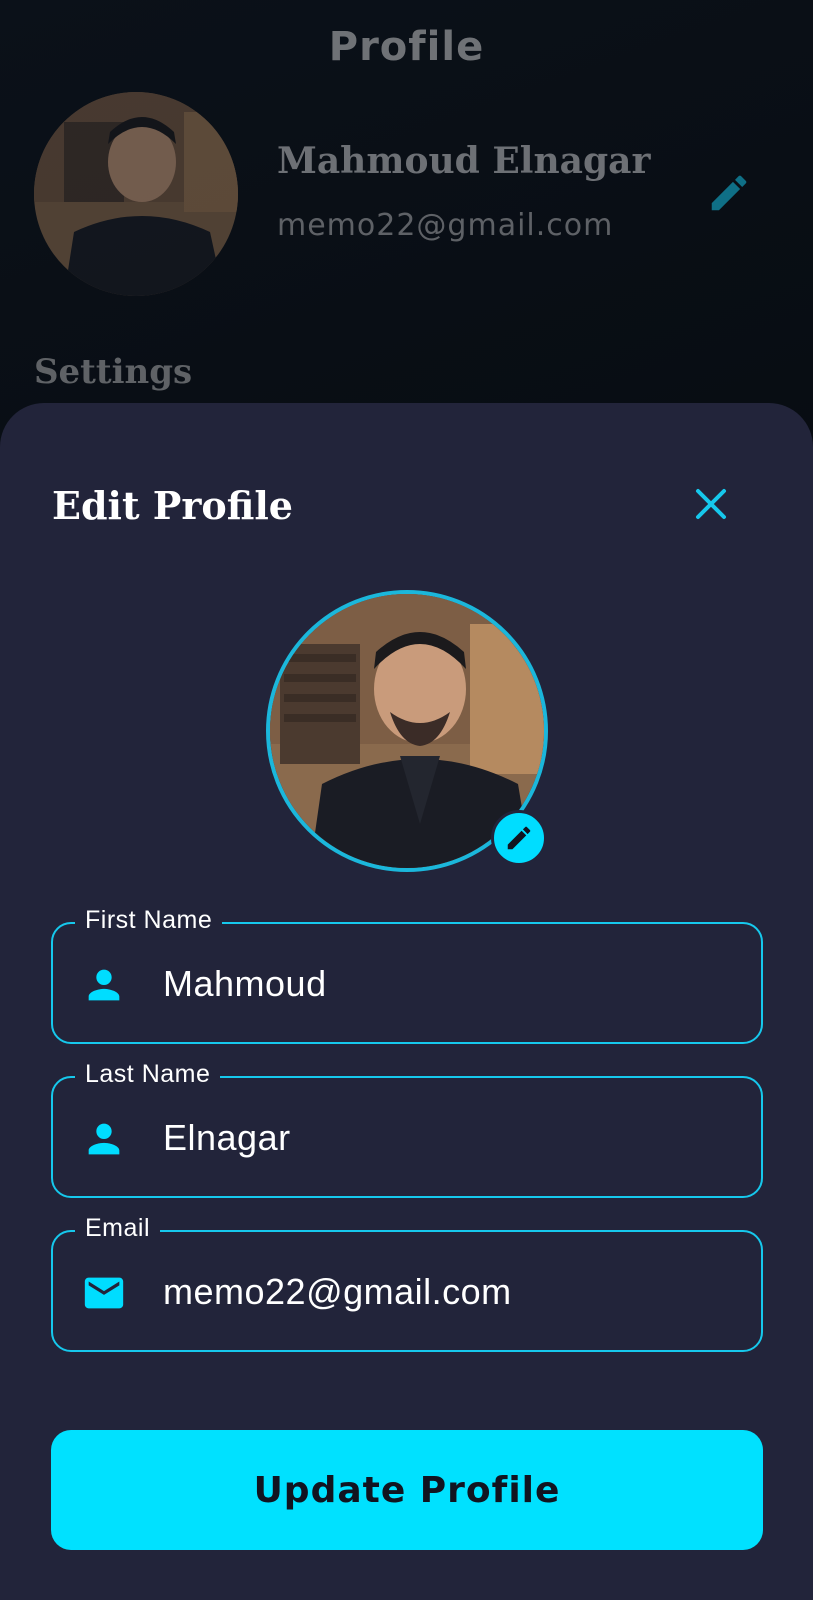 The width and height of the screenshot is (813, 1600). What do you see at coordinates (464, 161) in the screenshot?
I see `profile-user-name: Mahmoud Elnagar` at bounding box center [464, 161].